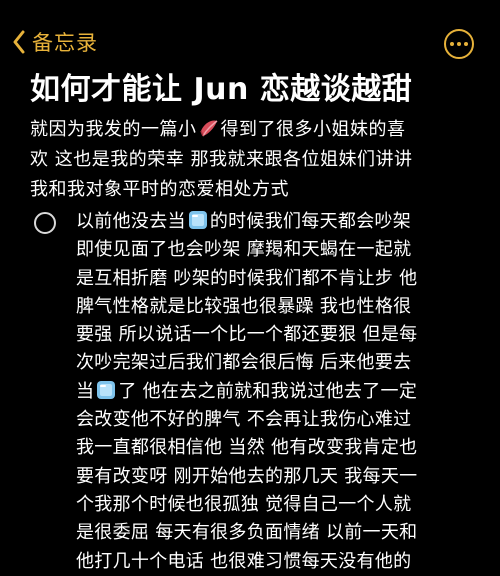 The height and width of the screenshot is (576, 500). What do you see at coordinates (113, 129) in the screenshot?
I see `intro-text: 就因为我发的一篇小` at bounding box center [113, 129].